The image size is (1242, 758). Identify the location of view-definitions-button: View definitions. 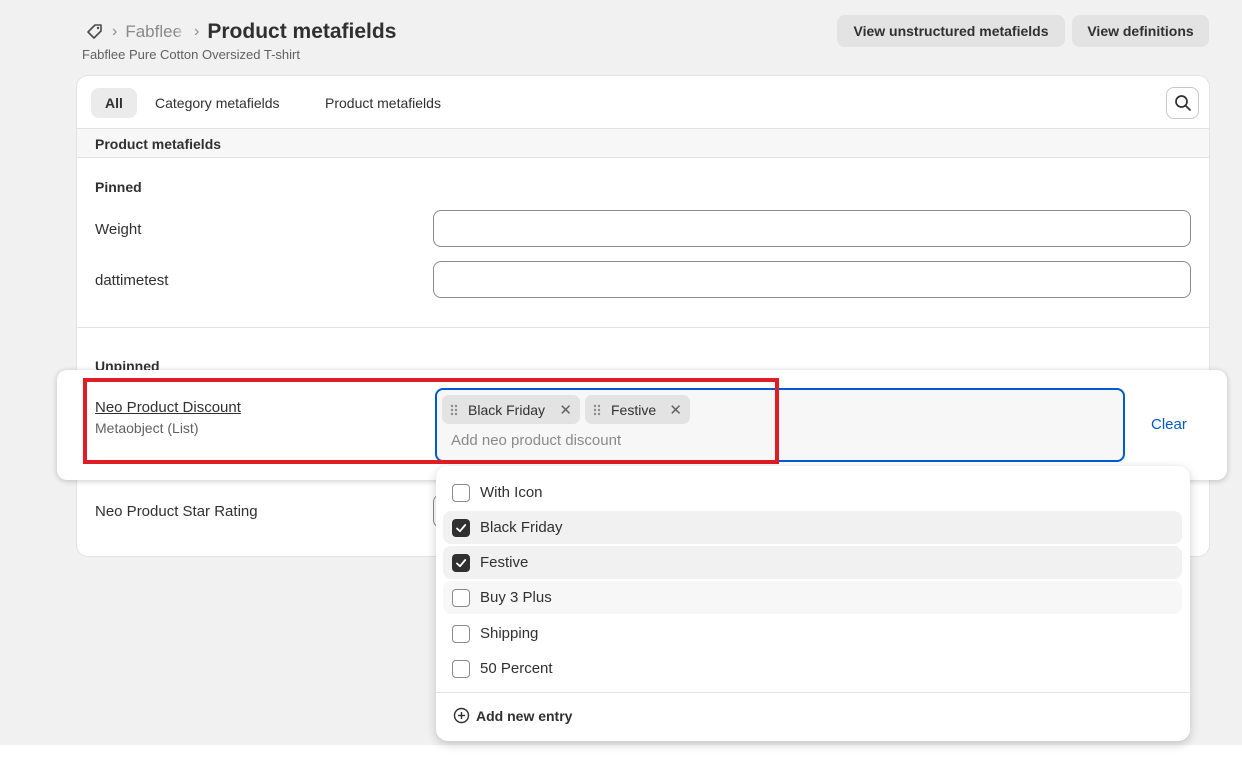
(1140, 31).